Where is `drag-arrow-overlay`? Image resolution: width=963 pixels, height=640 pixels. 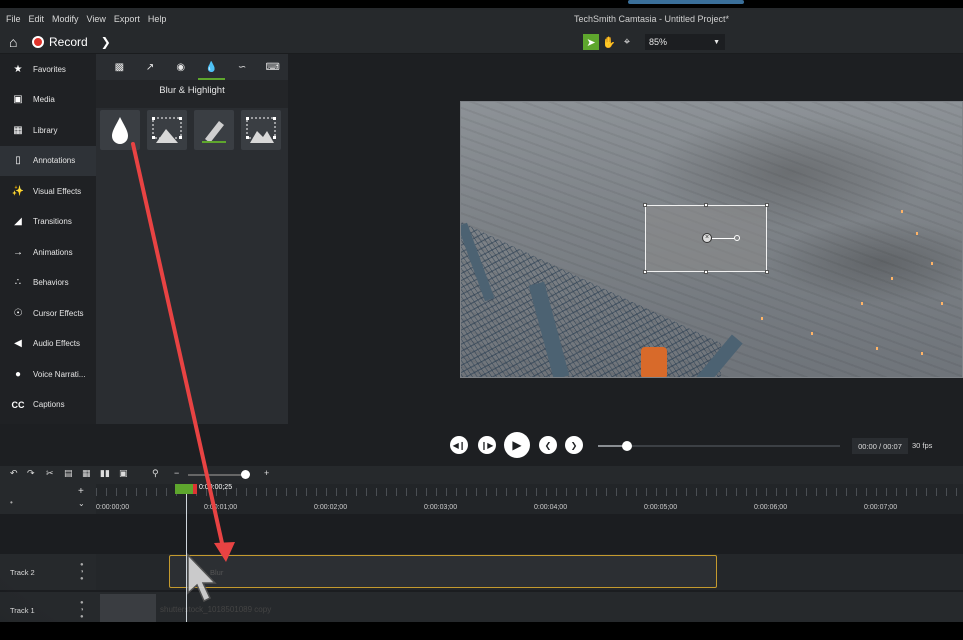 drag-arrow-overlay is located at coordinates (183, 372).